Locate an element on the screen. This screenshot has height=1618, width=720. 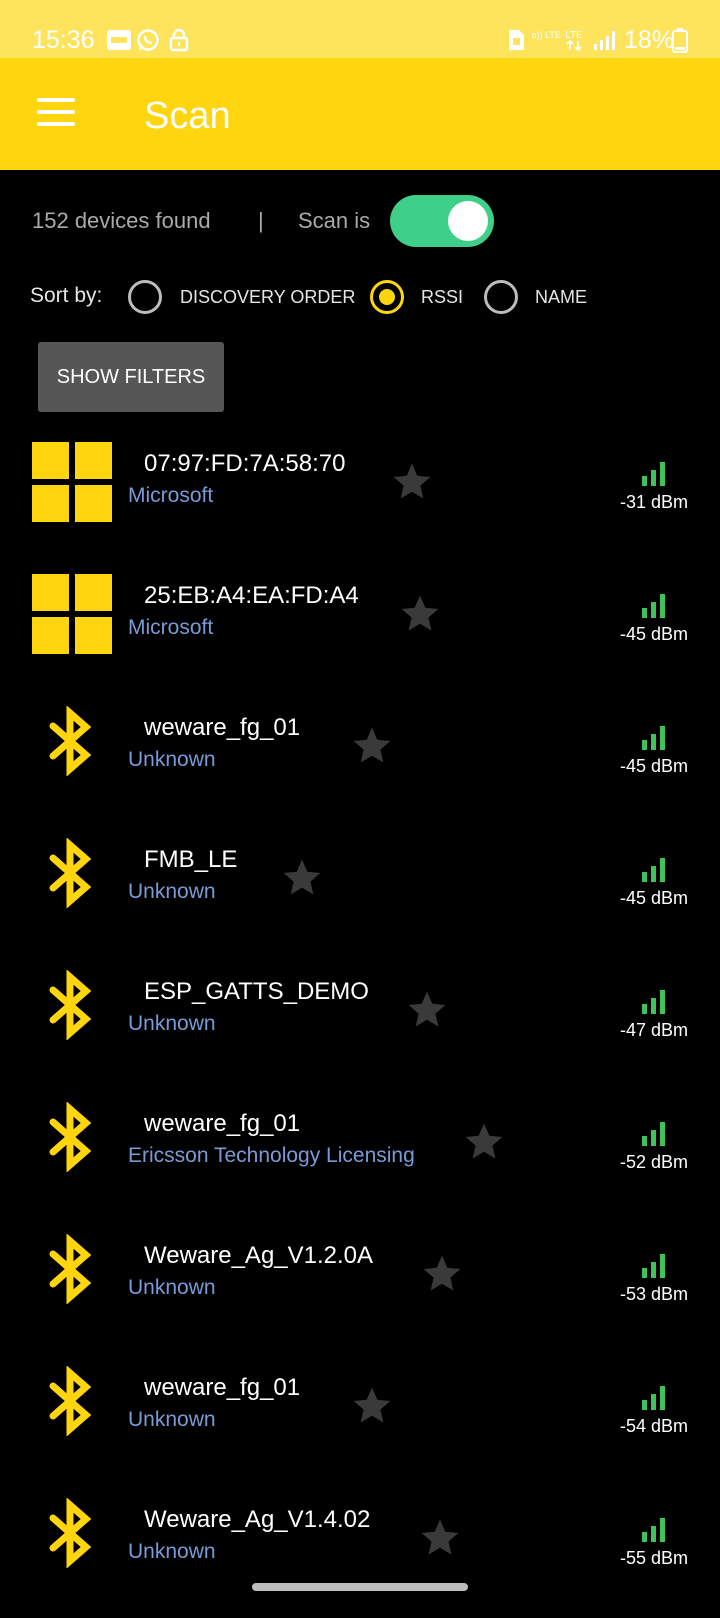
navigation-handle is located at coordinates (360, 1587).